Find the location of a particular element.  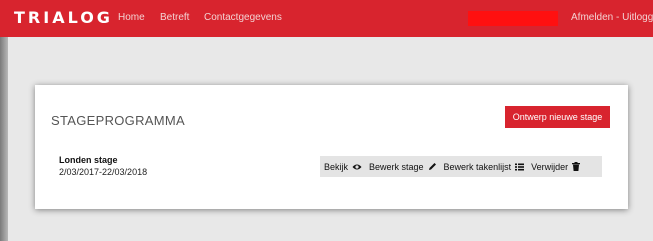

edit-tasklist-action: Bewerk takenlijst is located at coordinates (484, 167).